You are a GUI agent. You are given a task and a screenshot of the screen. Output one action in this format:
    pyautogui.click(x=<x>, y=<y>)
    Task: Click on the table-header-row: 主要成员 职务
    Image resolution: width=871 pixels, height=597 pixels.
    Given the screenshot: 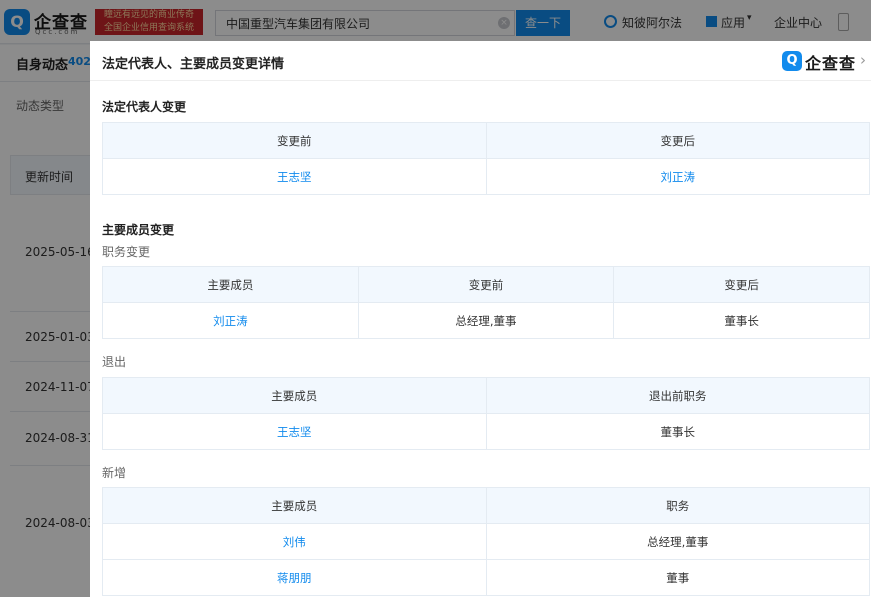 What is the action you would take?
    pyautogui.click(x=486, y=505)
    